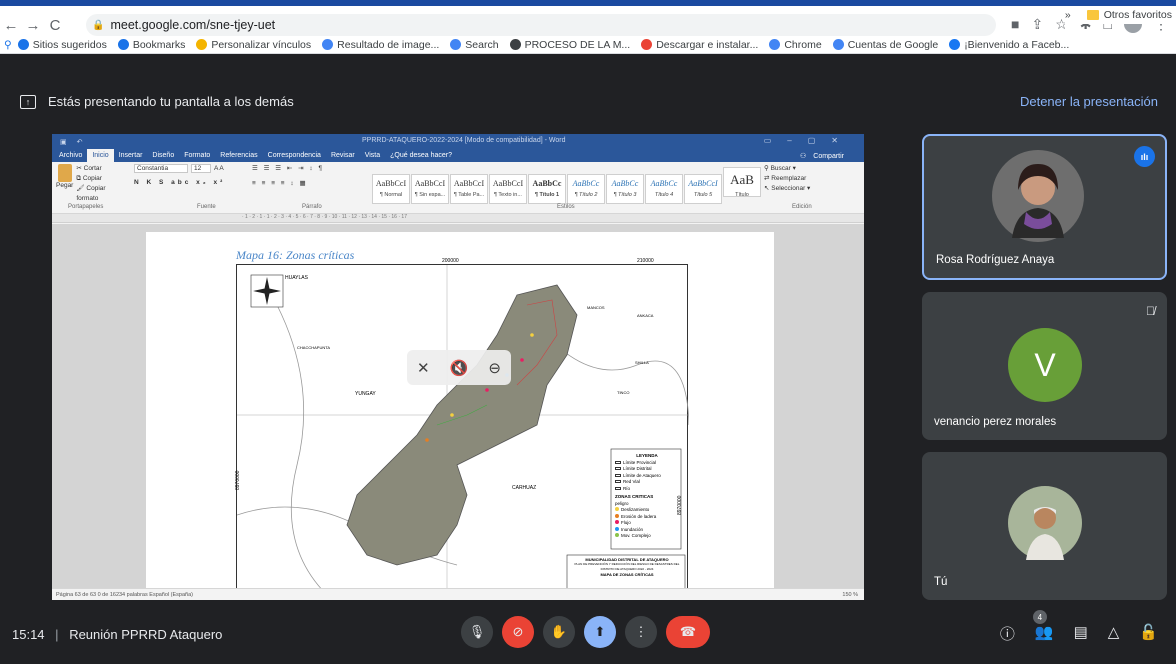 The image size is (1176, 664). I want to click on bookmark-item: Personalizar vínculos, so click(253, 45).